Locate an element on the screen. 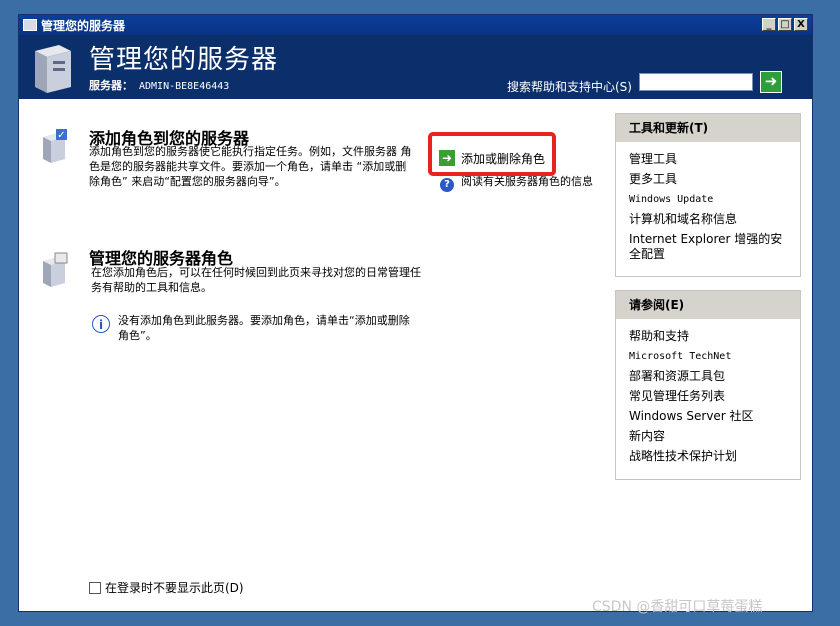  tools-item-computer-domain-info: 计算机和域名称信息 is located at coordinates (708, 219).